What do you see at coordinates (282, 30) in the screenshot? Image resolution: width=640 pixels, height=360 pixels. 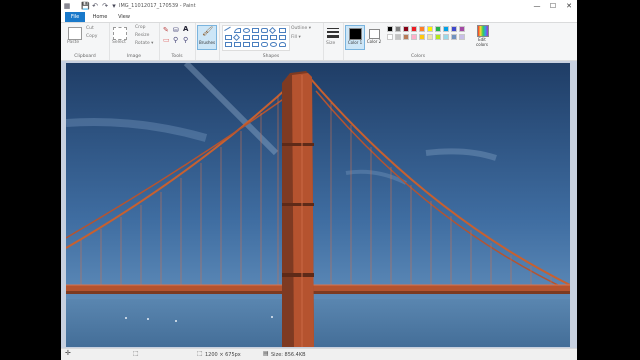 I see `triangle-shape-icon` at bounding box center [282, 30].